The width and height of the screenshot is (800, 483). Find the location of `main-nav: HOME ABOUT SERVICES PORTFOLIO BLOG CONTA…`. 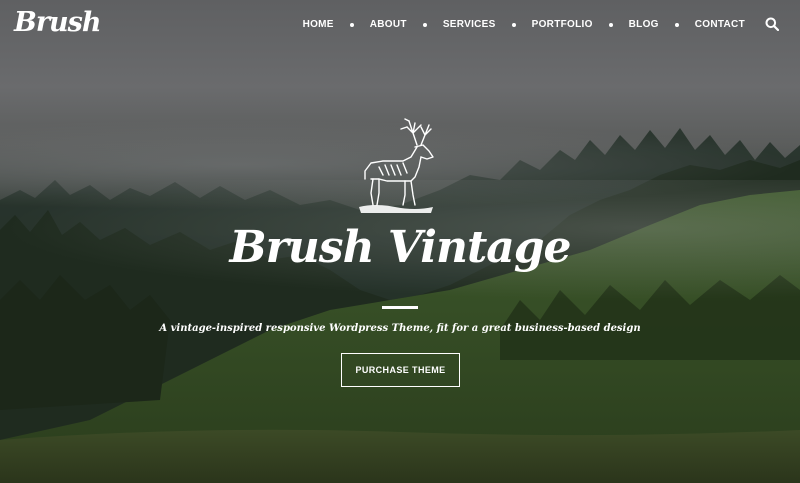

main-nav: HOME ABOUT SERVICES PORTFOLIO BLOG CONTA… is located at coordinates (524, 24).